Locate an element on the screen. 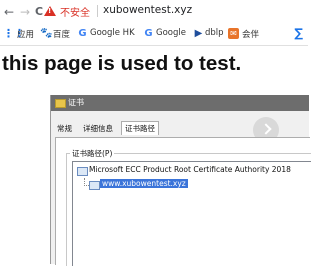 This screenshot has width=320, height=266. tree-item-leaf: www.xubowentest.xyz is located at coordinates (144, 183).